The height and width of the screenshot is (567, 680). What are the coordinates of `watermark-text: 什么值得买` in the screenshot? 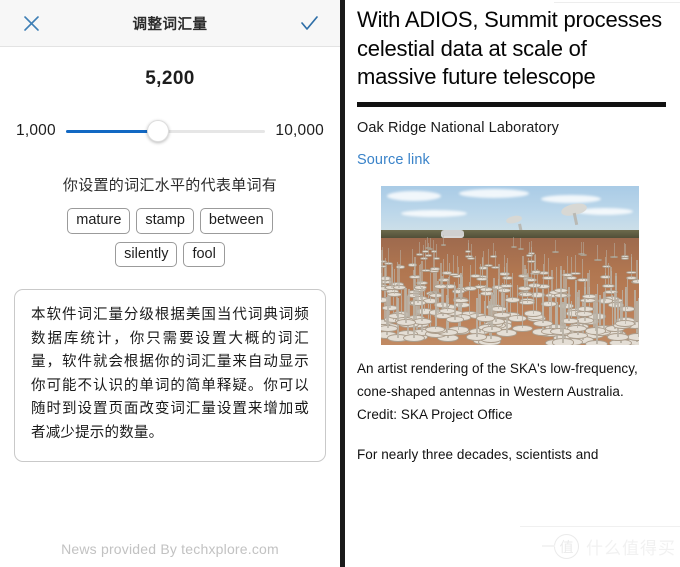 It's located at (631, 548).